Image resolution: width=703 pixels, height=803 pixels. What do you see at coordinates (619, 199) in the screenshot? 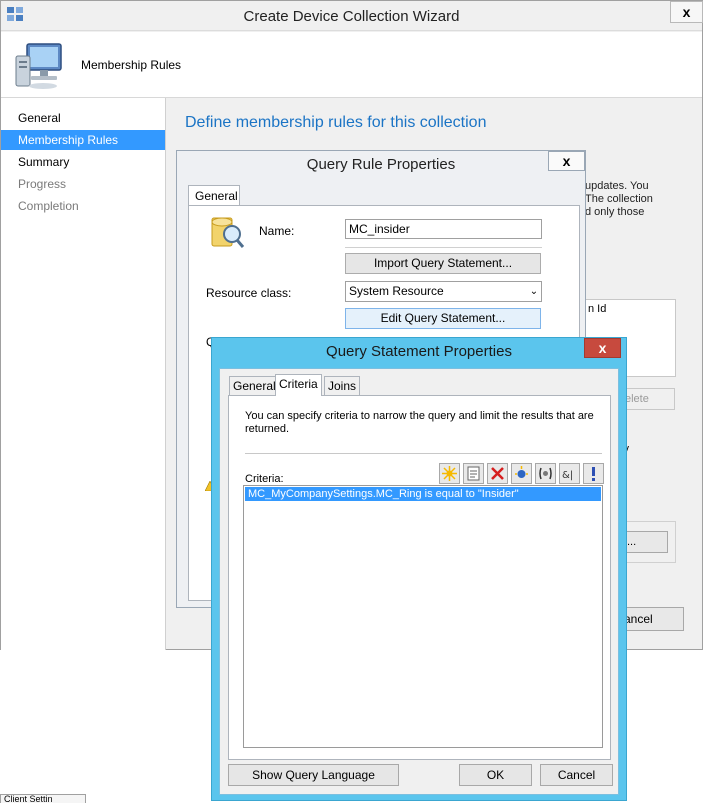
I see `background-text-line: The collection` at bounding box center [619, 199].